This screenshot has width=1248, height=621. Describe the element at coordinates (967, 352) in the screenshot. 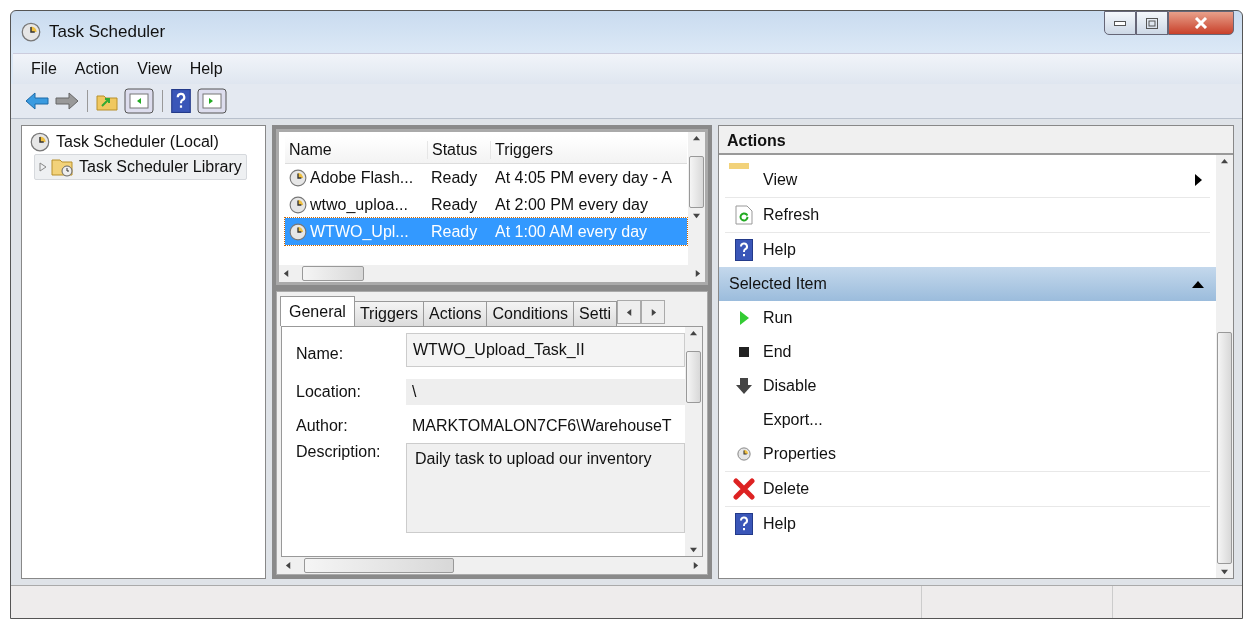

I see `command-entry: End` at that location.